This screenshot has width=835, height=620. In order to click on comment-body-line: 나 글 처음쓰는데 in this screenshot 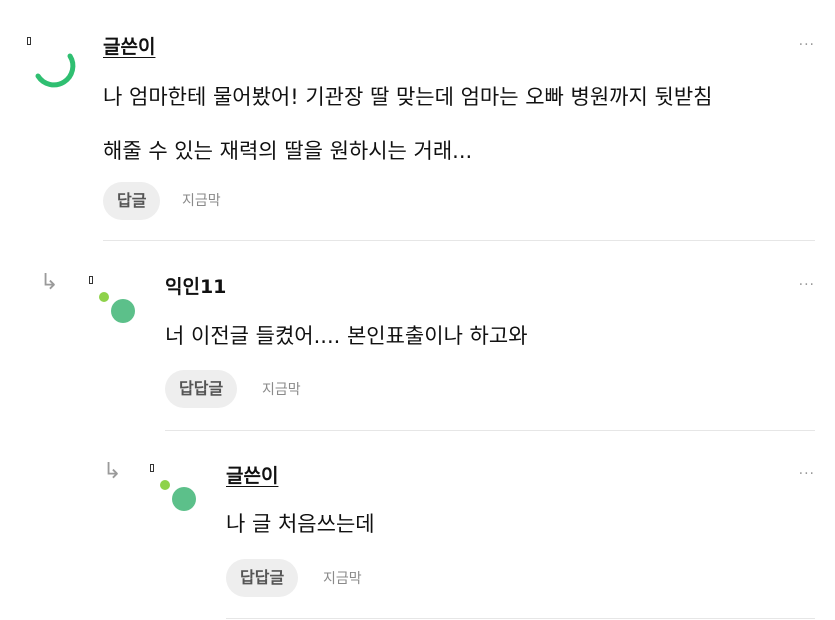, I will do `click(300, 524)`.